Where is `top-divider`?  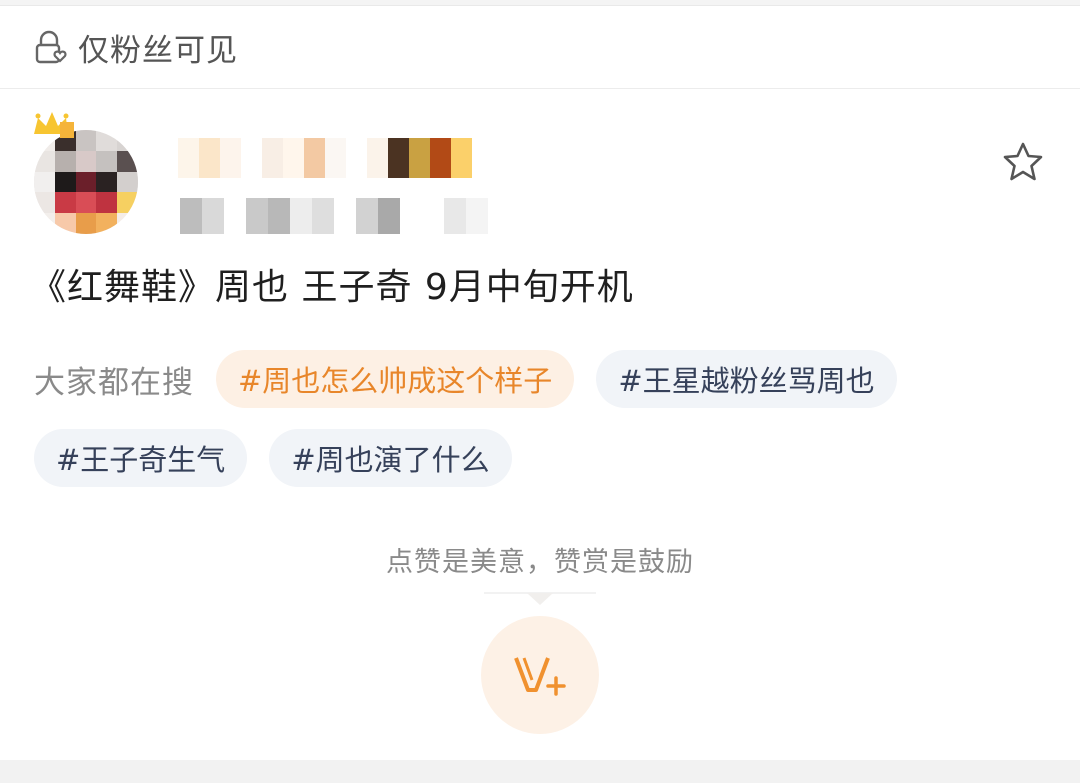
top-divider is located at coordinates (540, 3).